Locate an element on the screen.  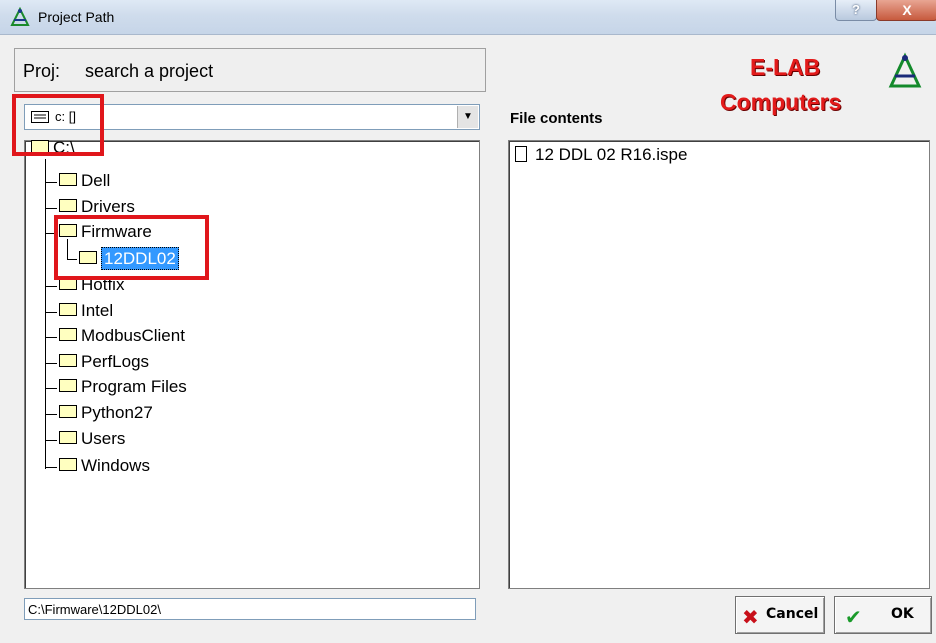
tree-connector-line is located at coordinates (45, 314).